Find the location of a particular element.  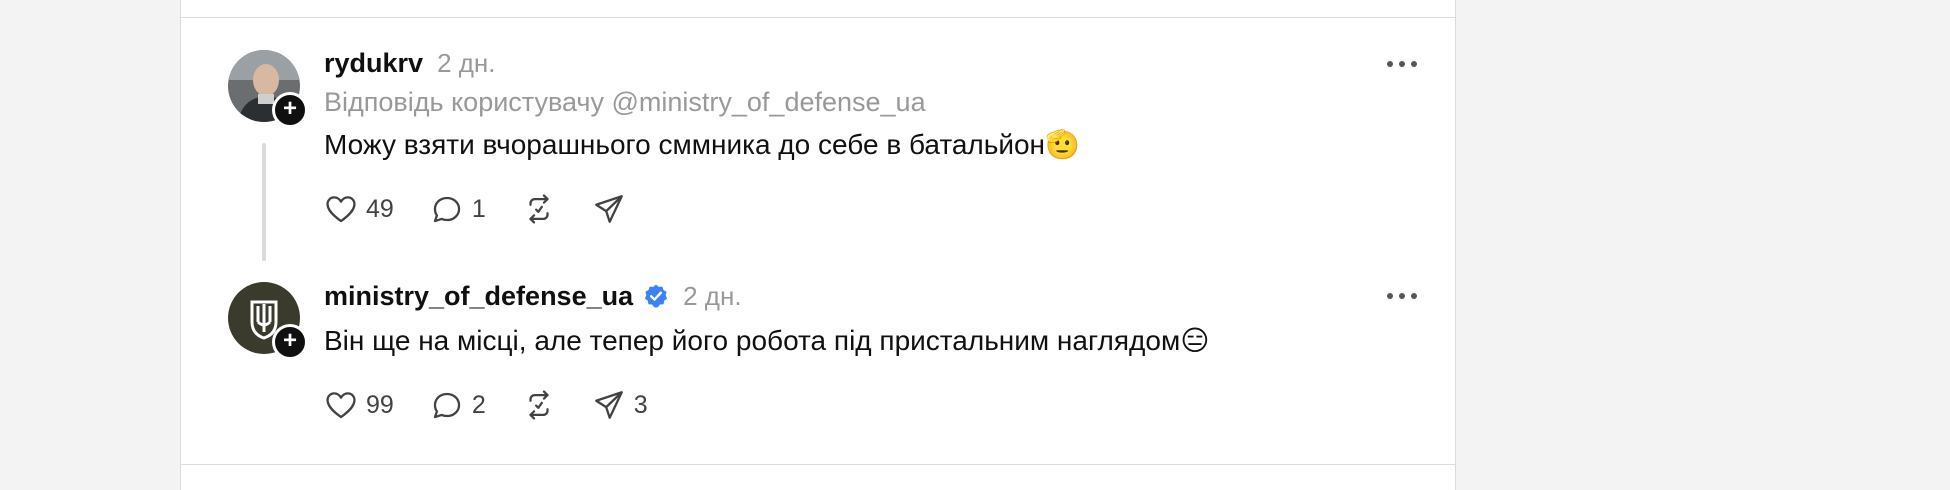

like-count: 49 is located at coordinates (380, 208).